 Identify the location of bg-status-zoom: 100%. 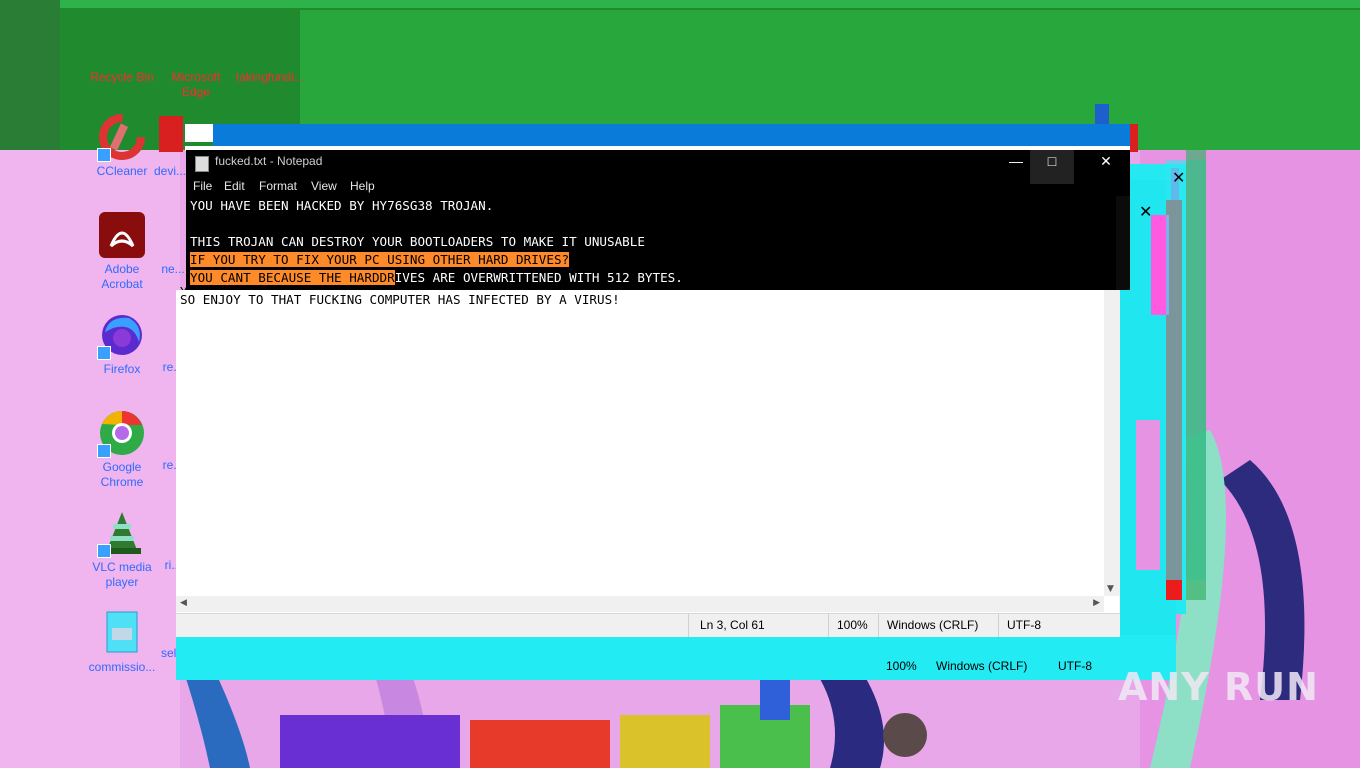
(901, 666).